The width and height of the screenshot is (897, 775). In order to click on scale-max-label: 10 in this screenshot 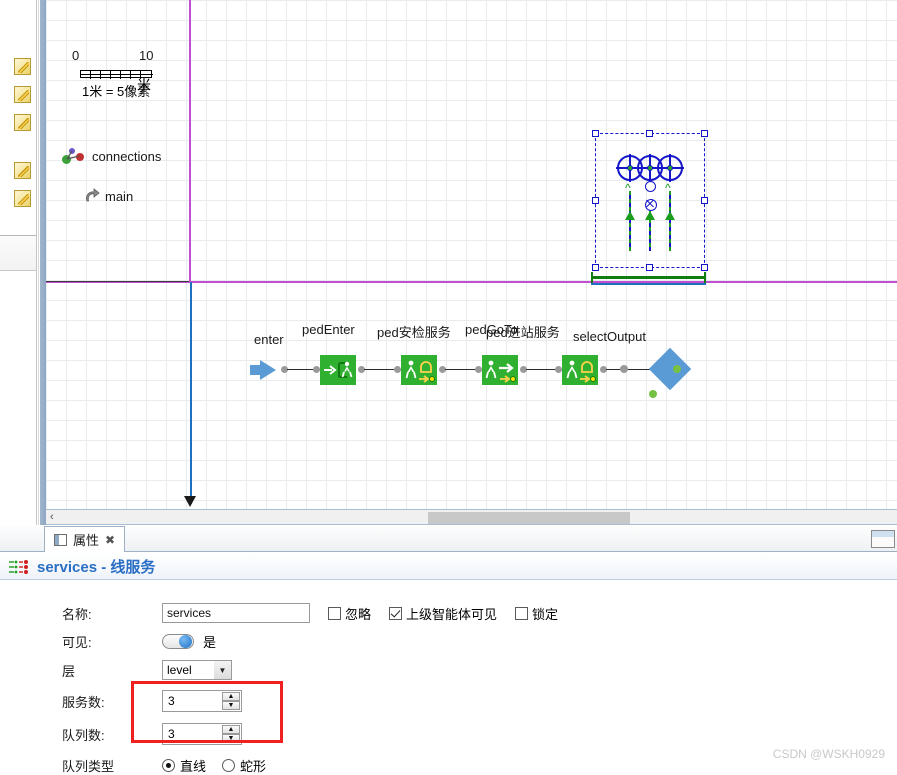, I will do `click(146, 55)`.